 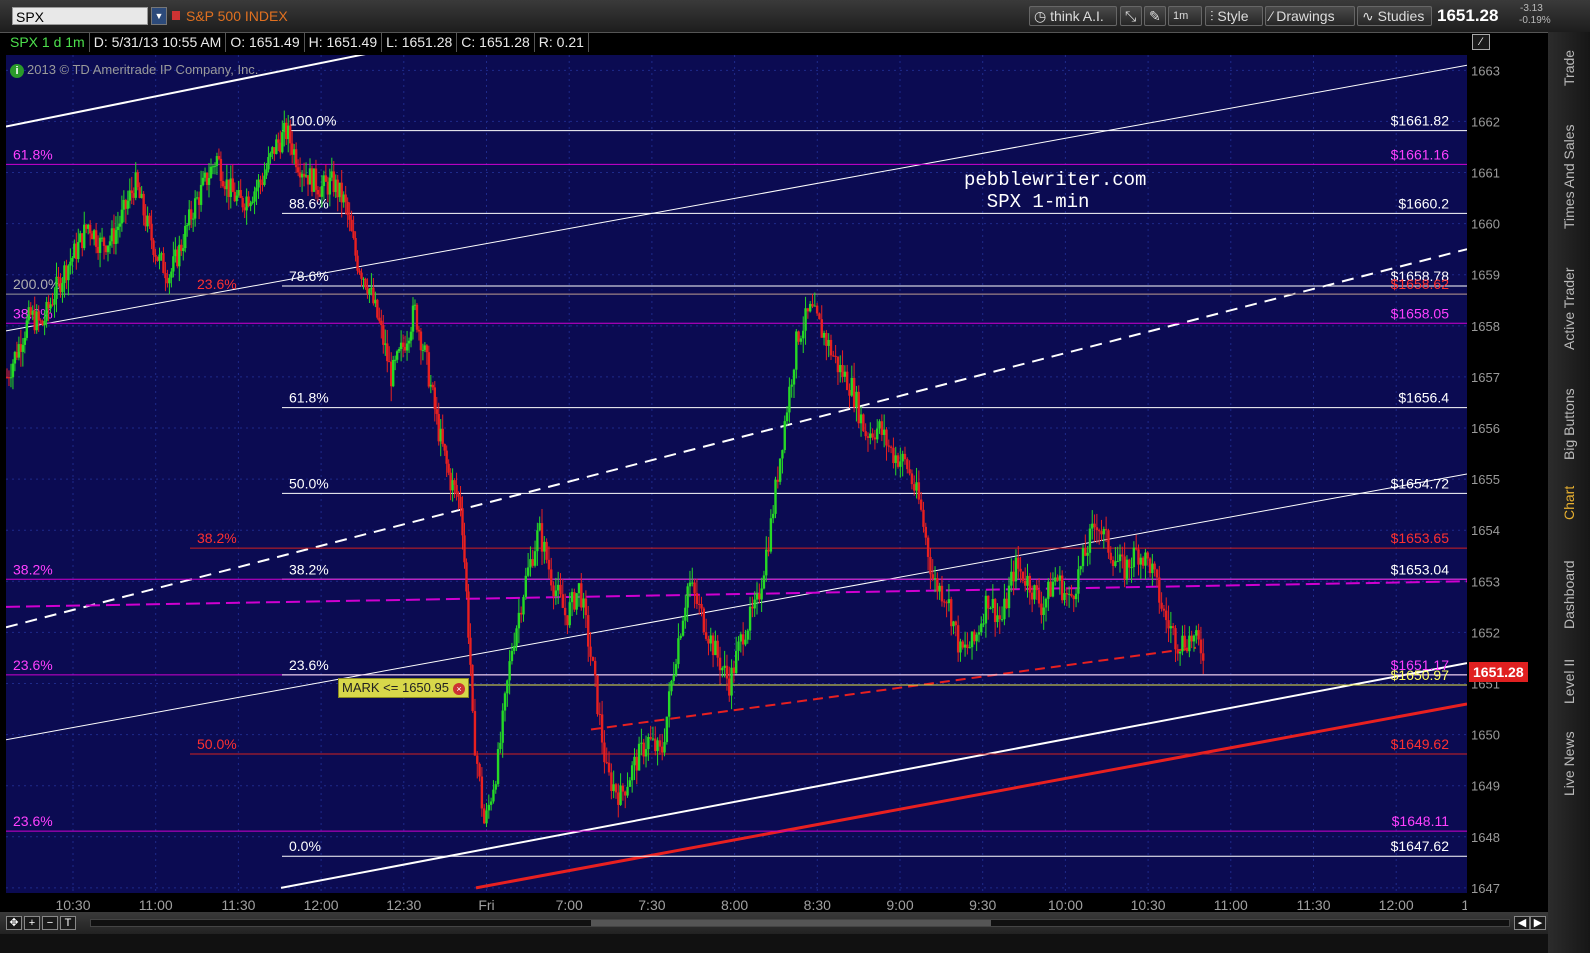 What do you see at coordinates (791, 923) in the screenshot?
I see `scroll-thumb` at bounding box center [791, 923].